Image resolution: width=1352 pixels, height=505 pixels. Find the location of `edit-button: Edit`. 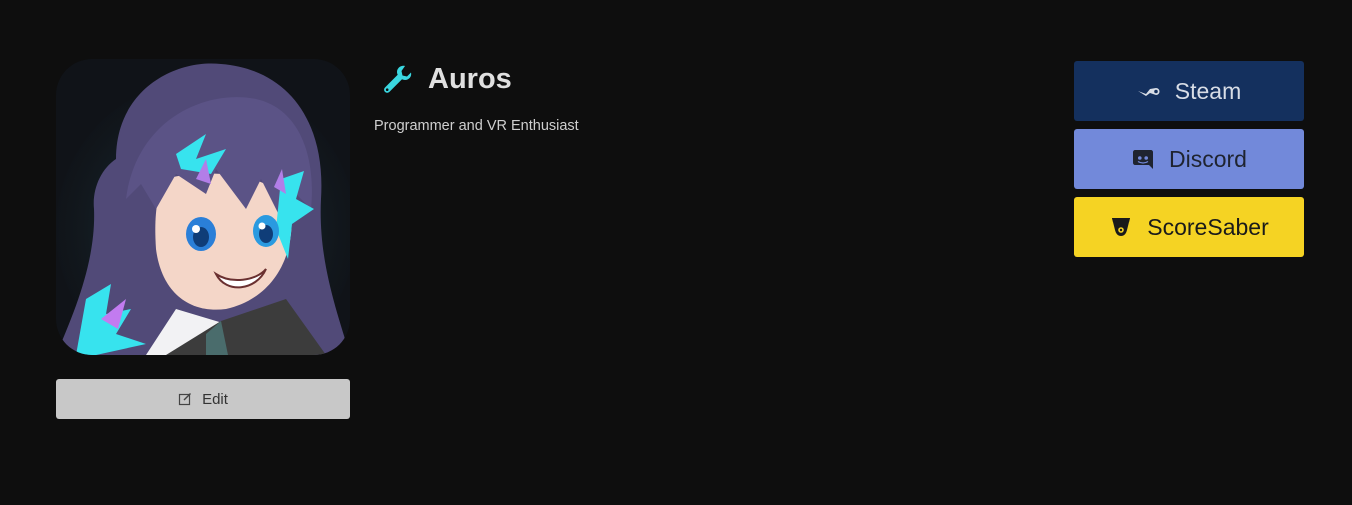

edit-button: Edit is located at coordinates (203, 399).